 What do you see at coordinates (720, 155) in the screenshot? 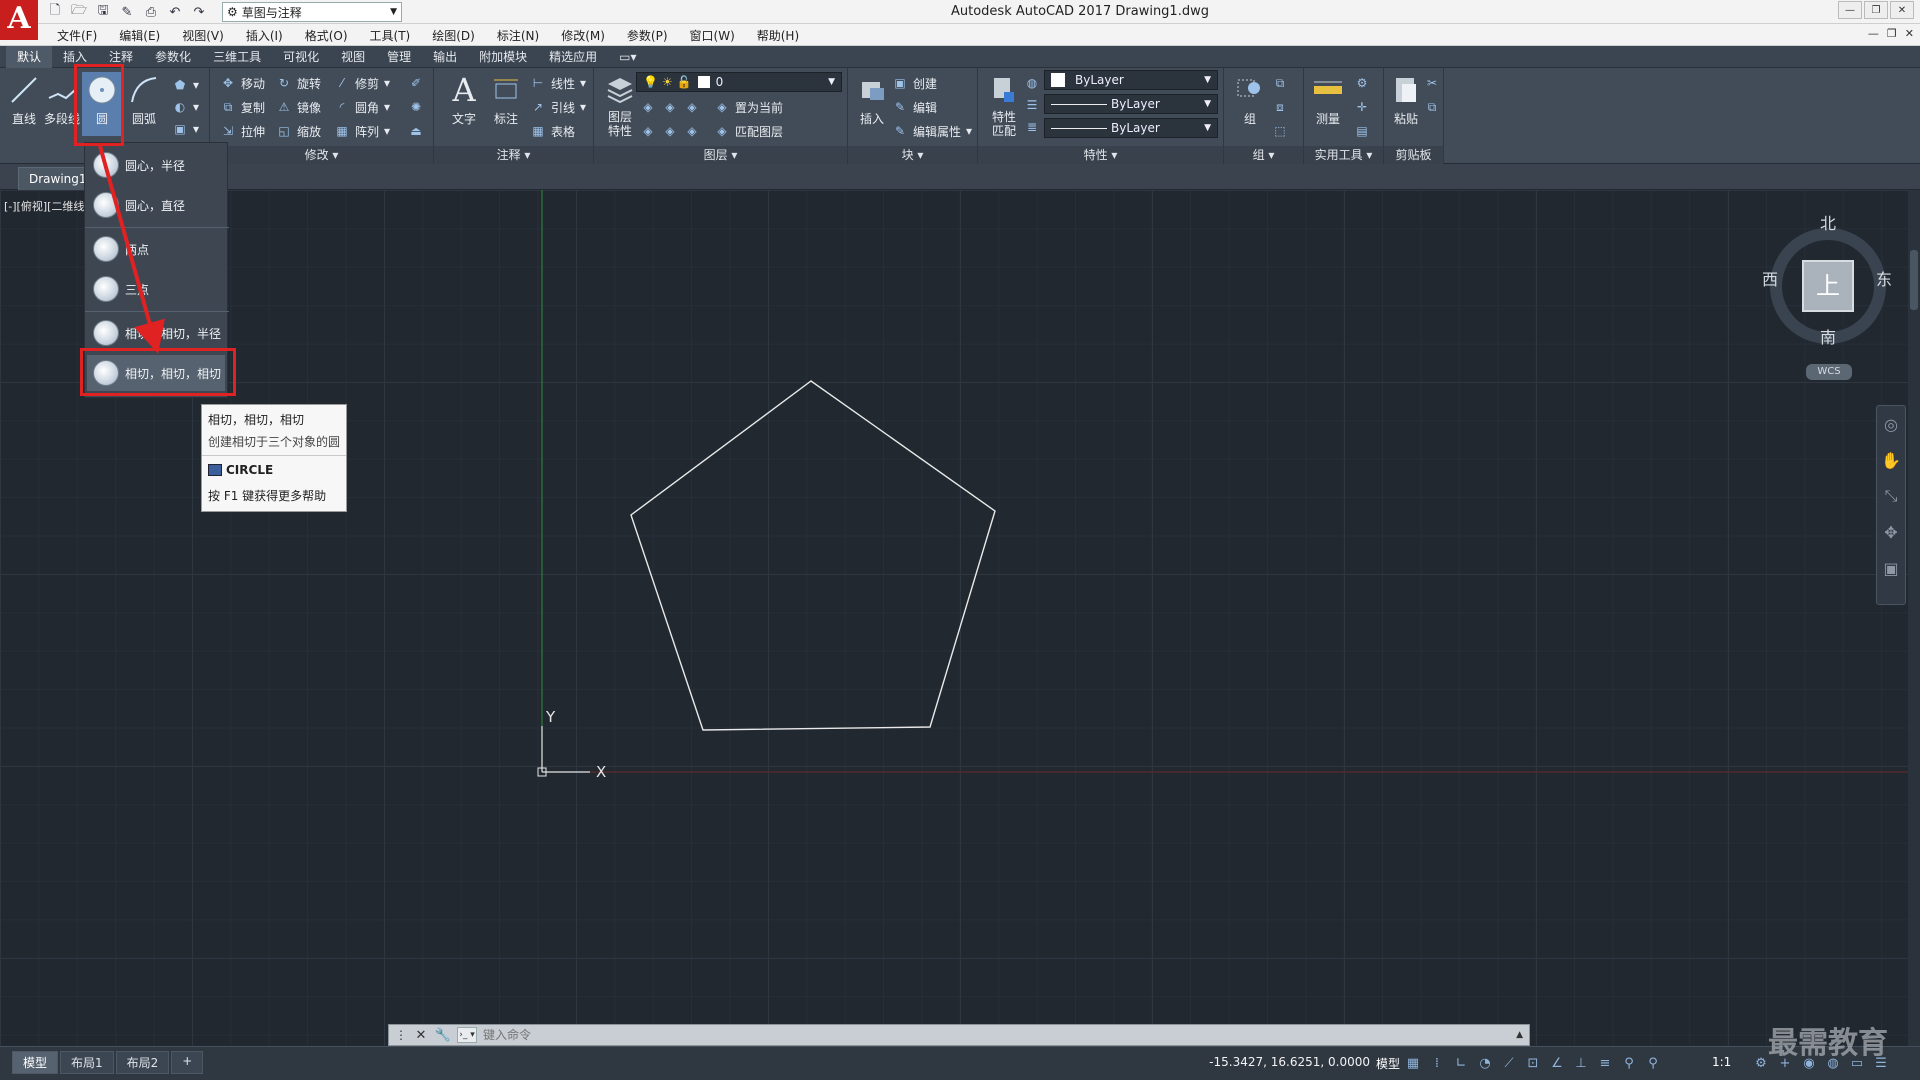
I see `panel-title-layers: 图层 ▾` at bounding box center [720, 155].